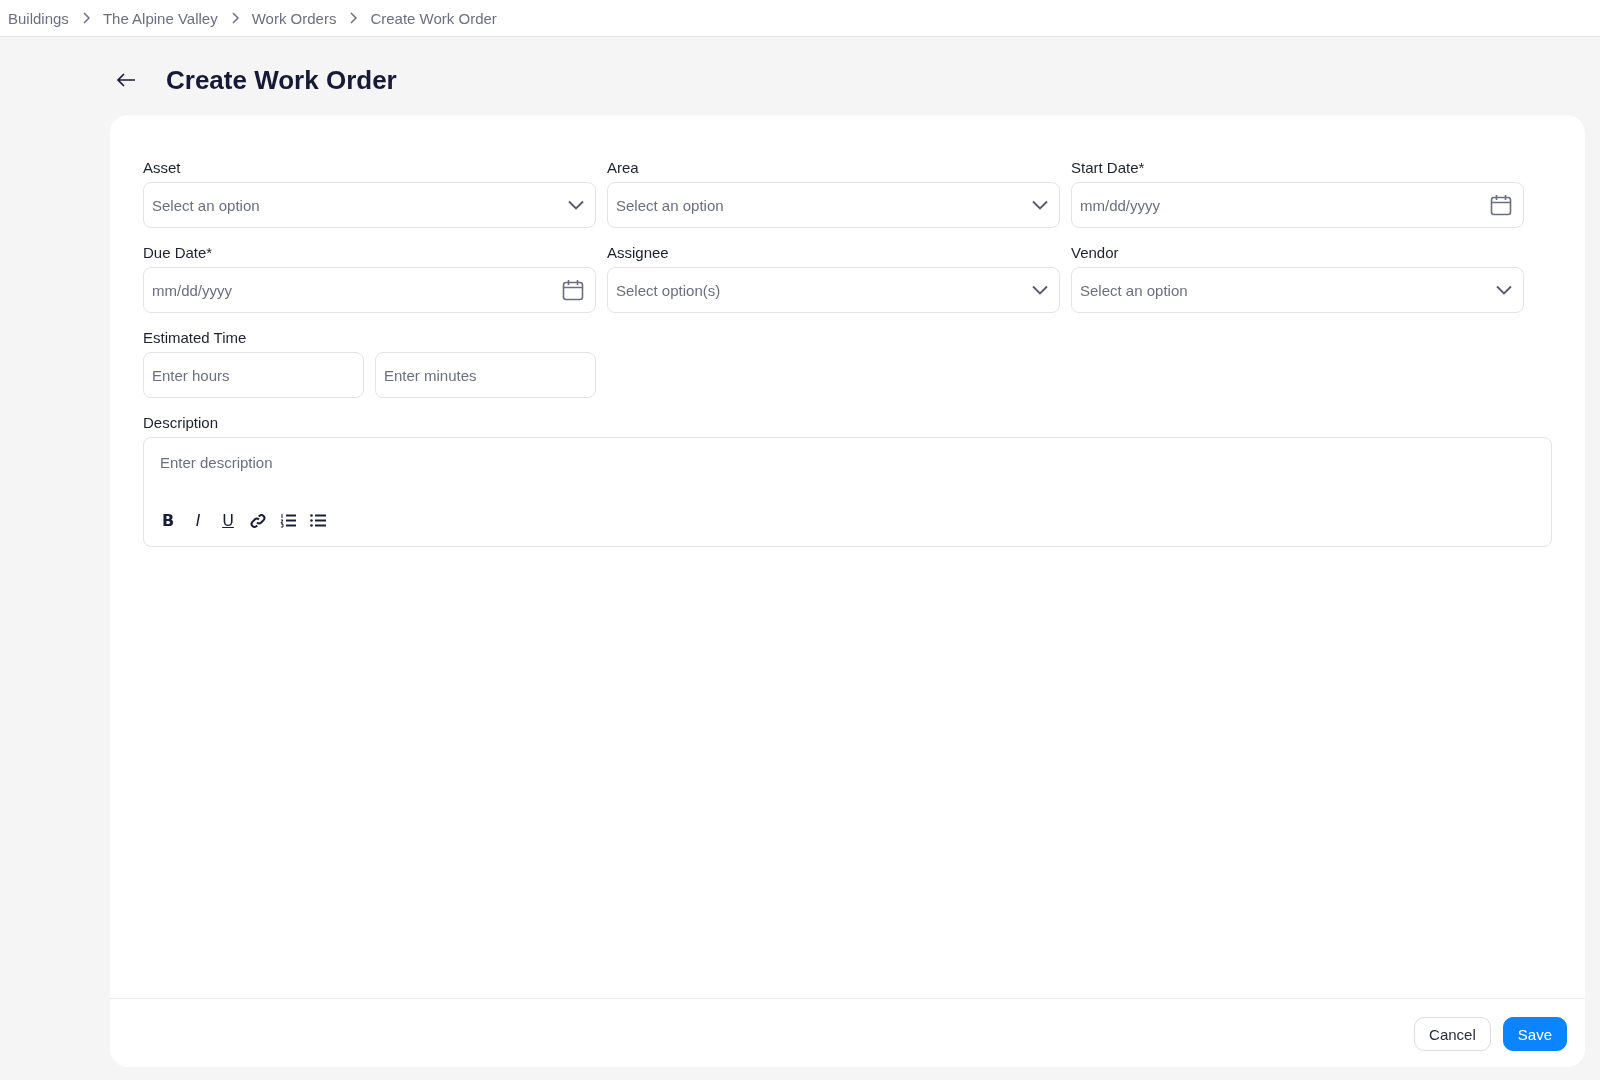 The height and width of the screenshot is (1080, 1600). I want to click on input-field: Enter hours, so click(253, 375).